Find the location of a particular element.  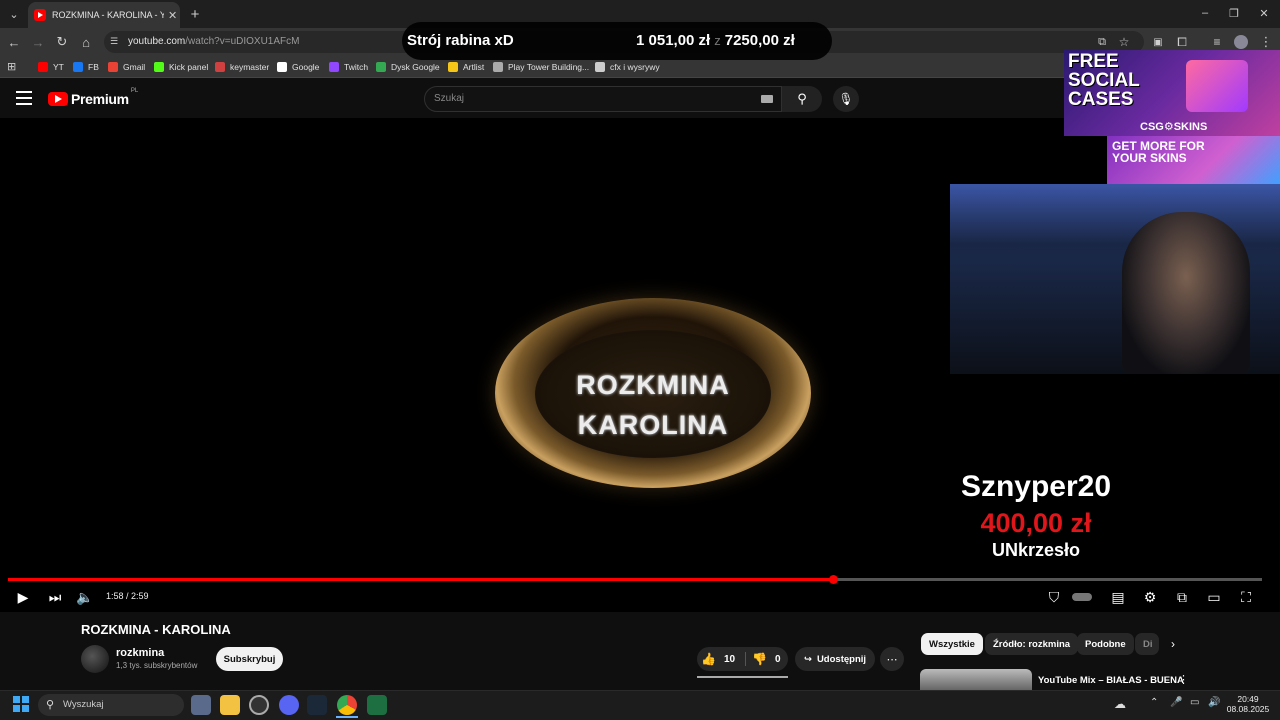

bookmark-item: Google is located at coordinates (298, 67).